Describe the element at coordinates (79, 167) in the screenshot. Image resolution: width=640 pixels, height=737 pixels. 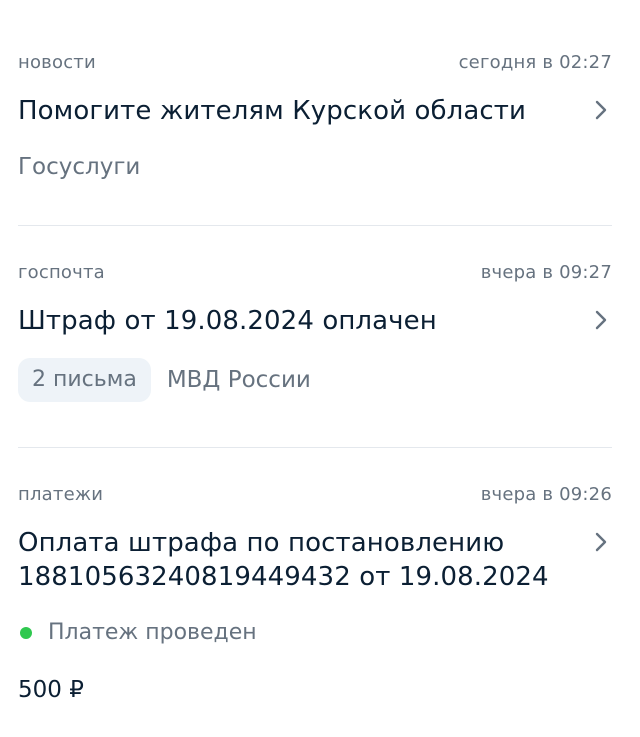
I see `notification-source: Госуслуги` at that location.